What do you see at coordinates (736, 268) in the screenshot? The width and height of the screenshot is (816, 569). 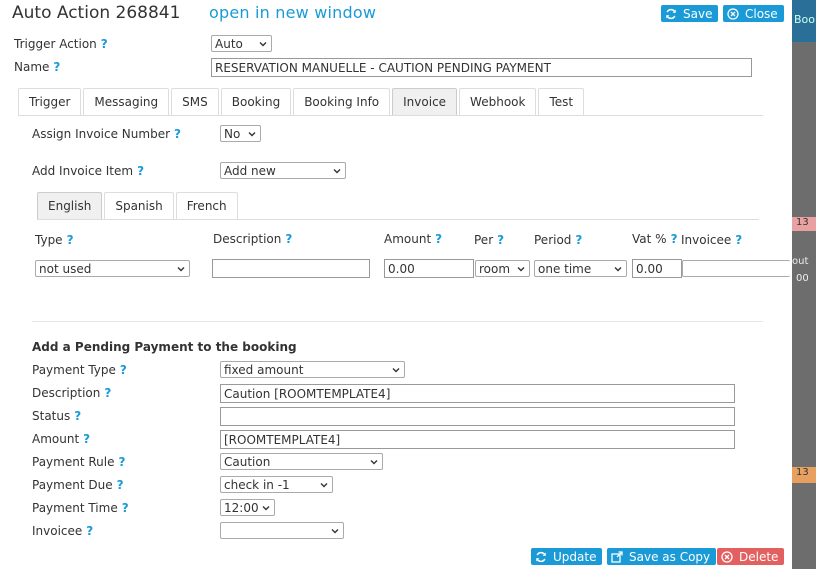 I see `item-invoicee-select` at bounding box center [736, 268].